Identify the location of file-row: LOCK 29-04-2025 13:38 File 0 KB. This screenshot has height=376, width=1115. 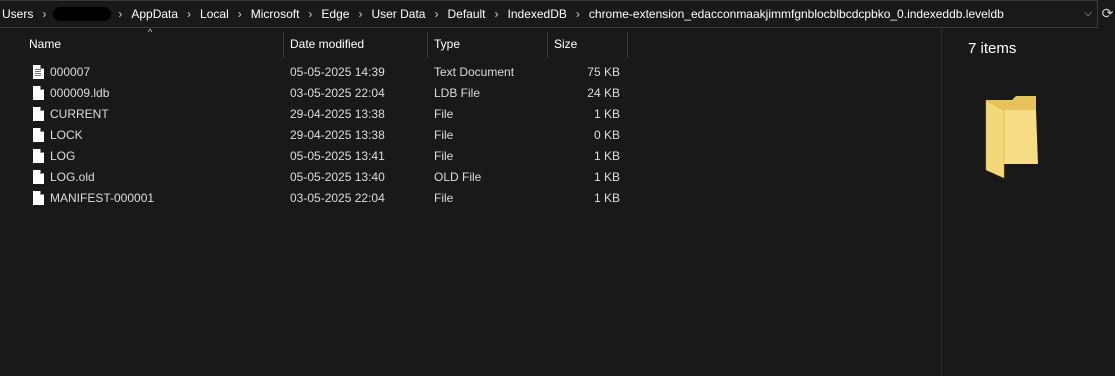
(470, 135).